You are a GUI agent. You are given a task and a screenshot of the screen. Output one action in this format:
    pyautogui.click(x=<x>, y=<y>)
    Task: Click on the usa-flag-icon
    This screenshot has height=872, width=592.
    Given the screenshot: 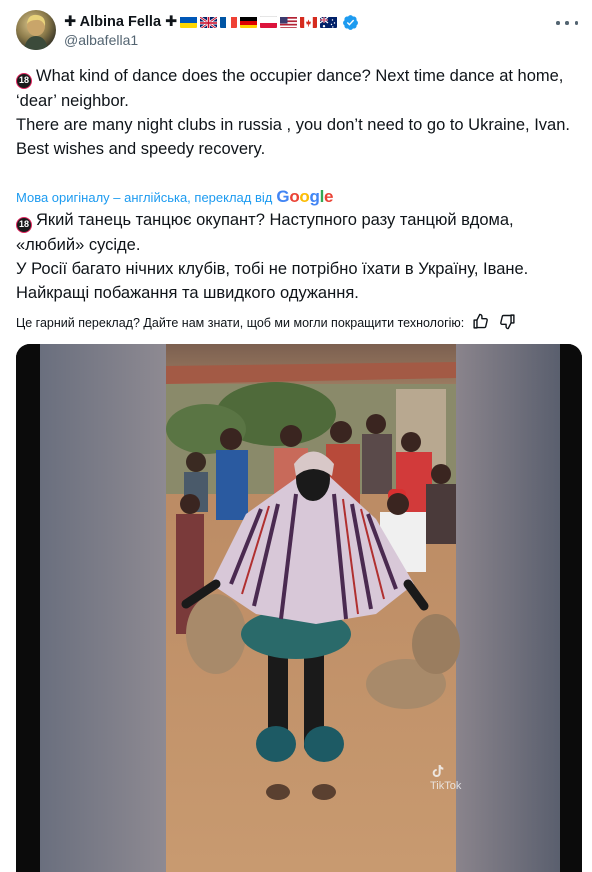 What is the action you would take?
    pyautogui.click(x=289, y=22)
    